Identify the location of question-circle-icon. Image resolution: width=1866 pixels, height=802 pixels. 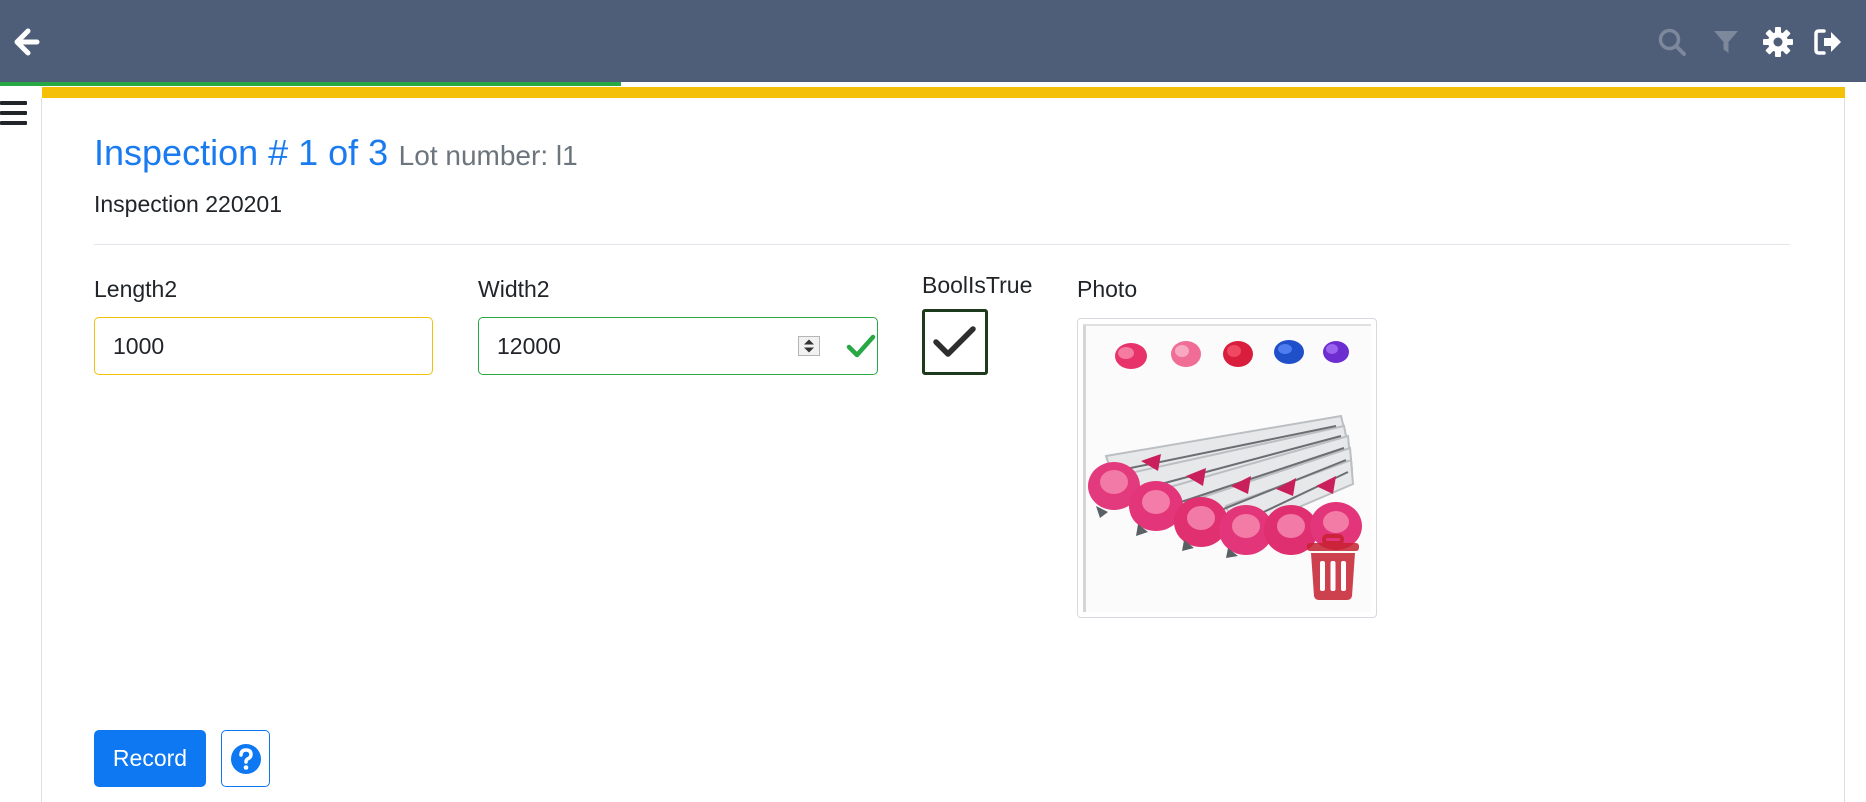
(245, 758).